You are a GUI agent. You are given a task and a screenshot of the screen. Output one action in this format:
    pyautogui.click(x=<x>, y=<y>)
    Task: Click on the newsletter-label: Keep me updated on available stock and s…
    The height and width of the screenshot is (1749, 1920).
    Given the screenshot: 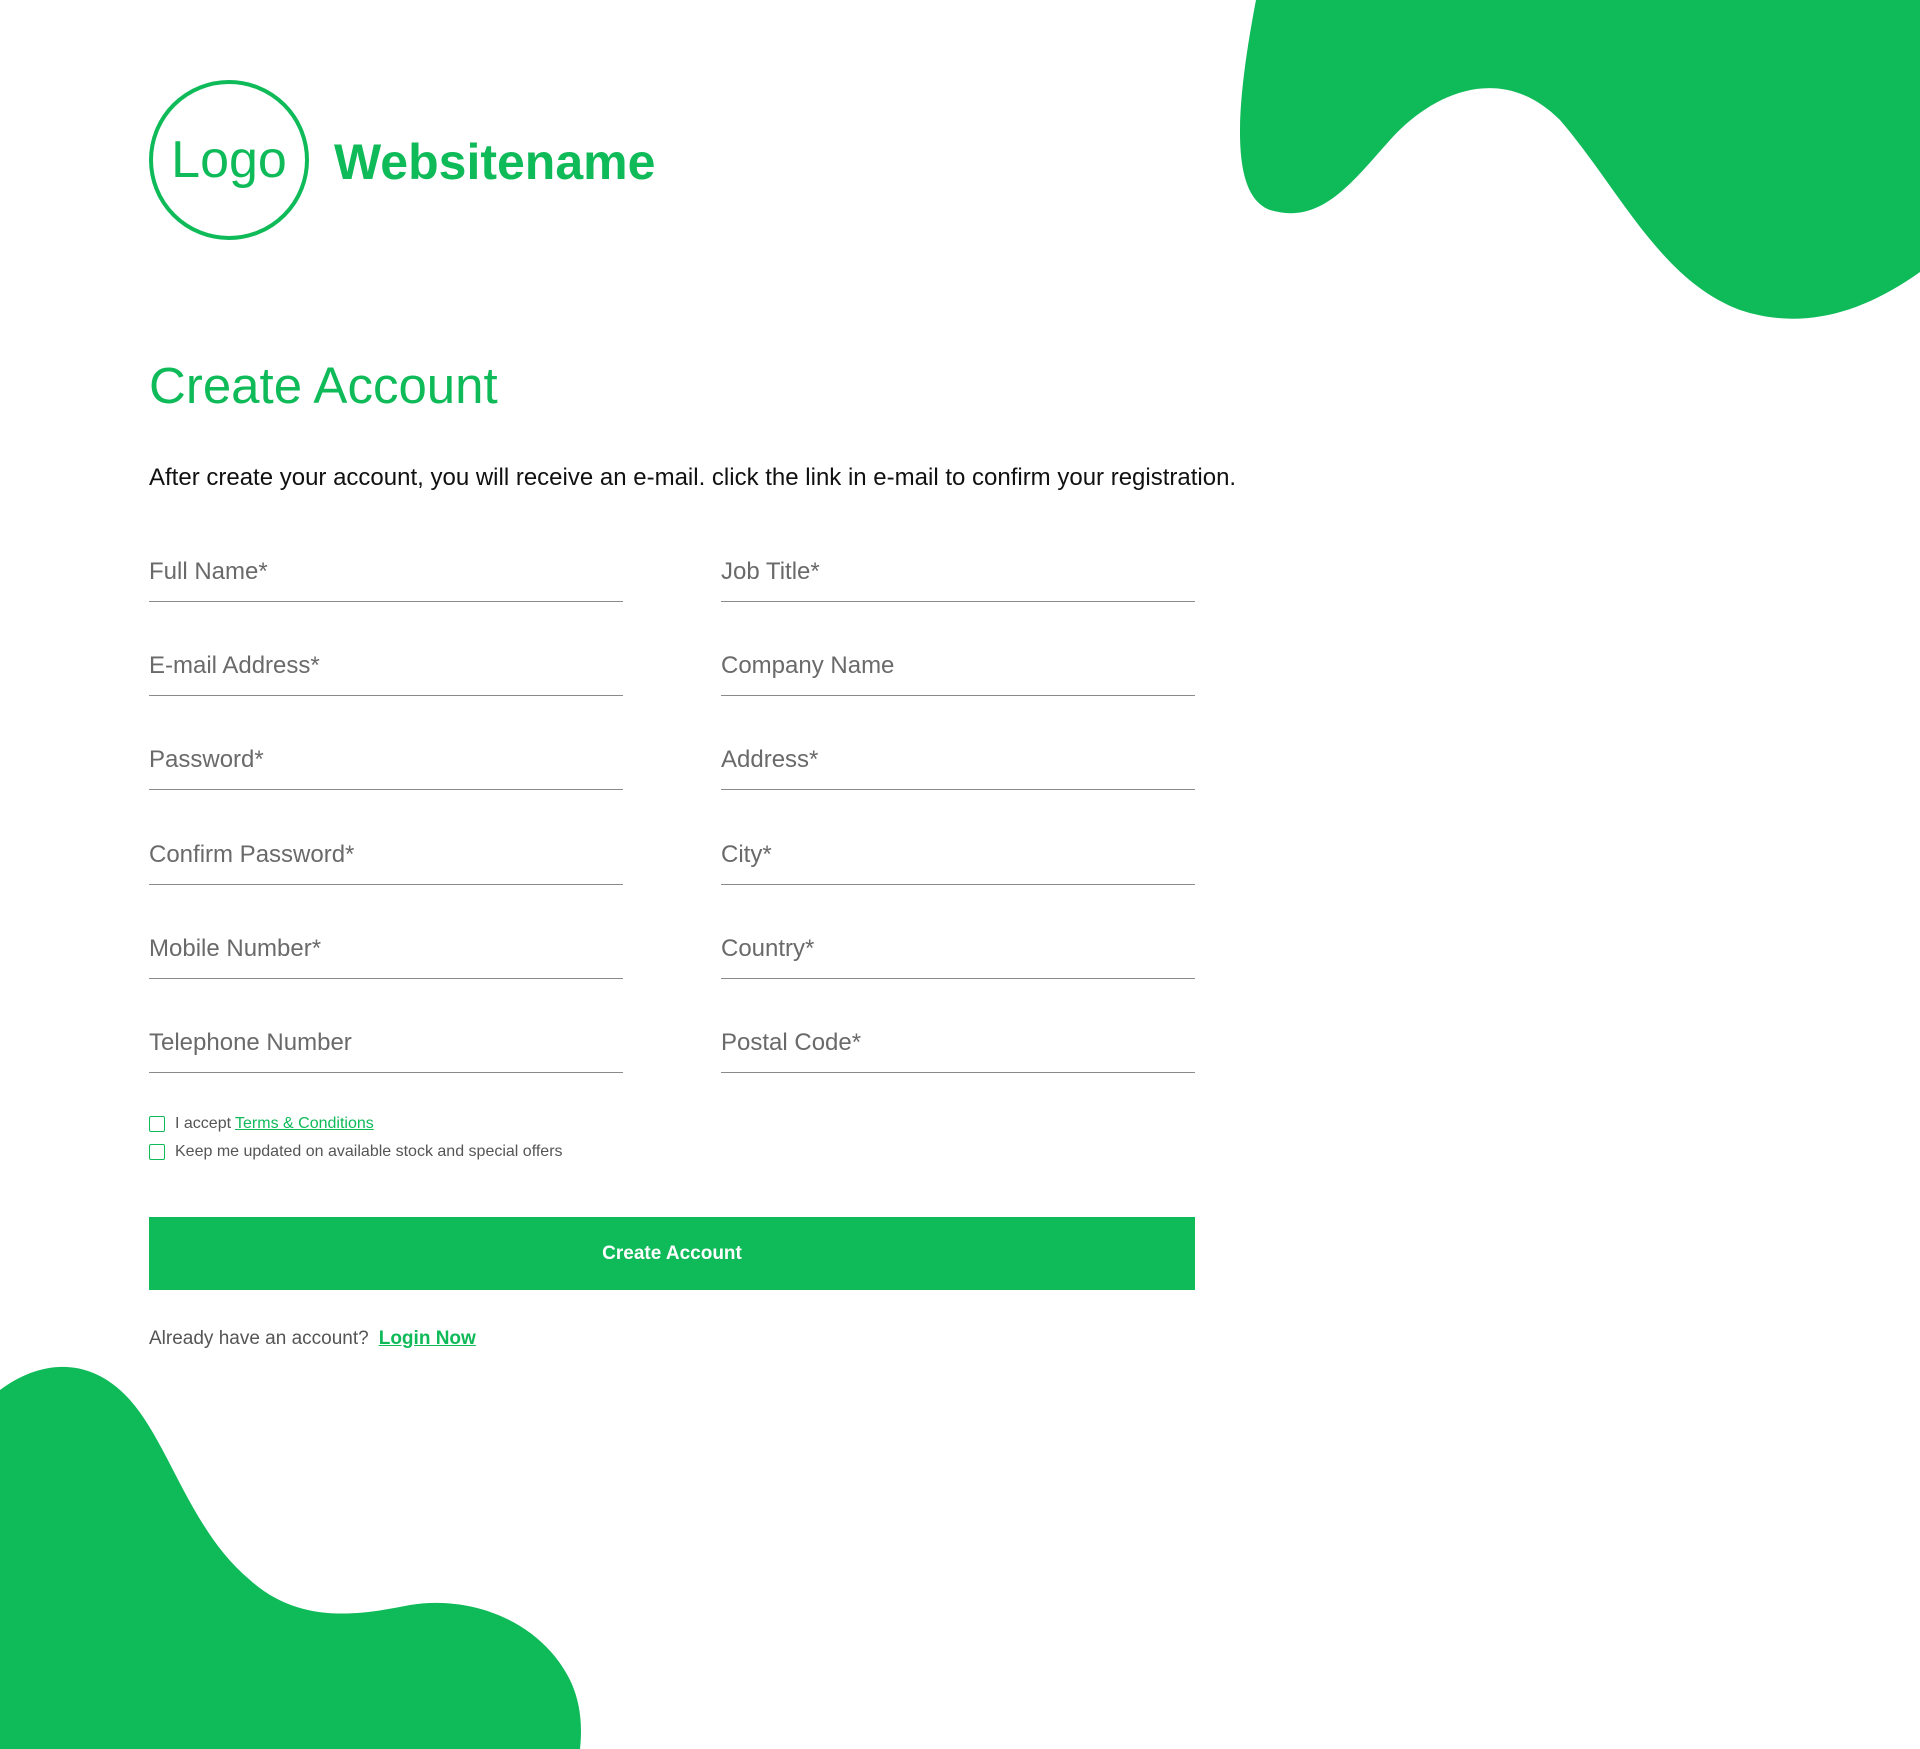 What is the action you would take?
    pyautogui.click(x=369, y=1151)
    